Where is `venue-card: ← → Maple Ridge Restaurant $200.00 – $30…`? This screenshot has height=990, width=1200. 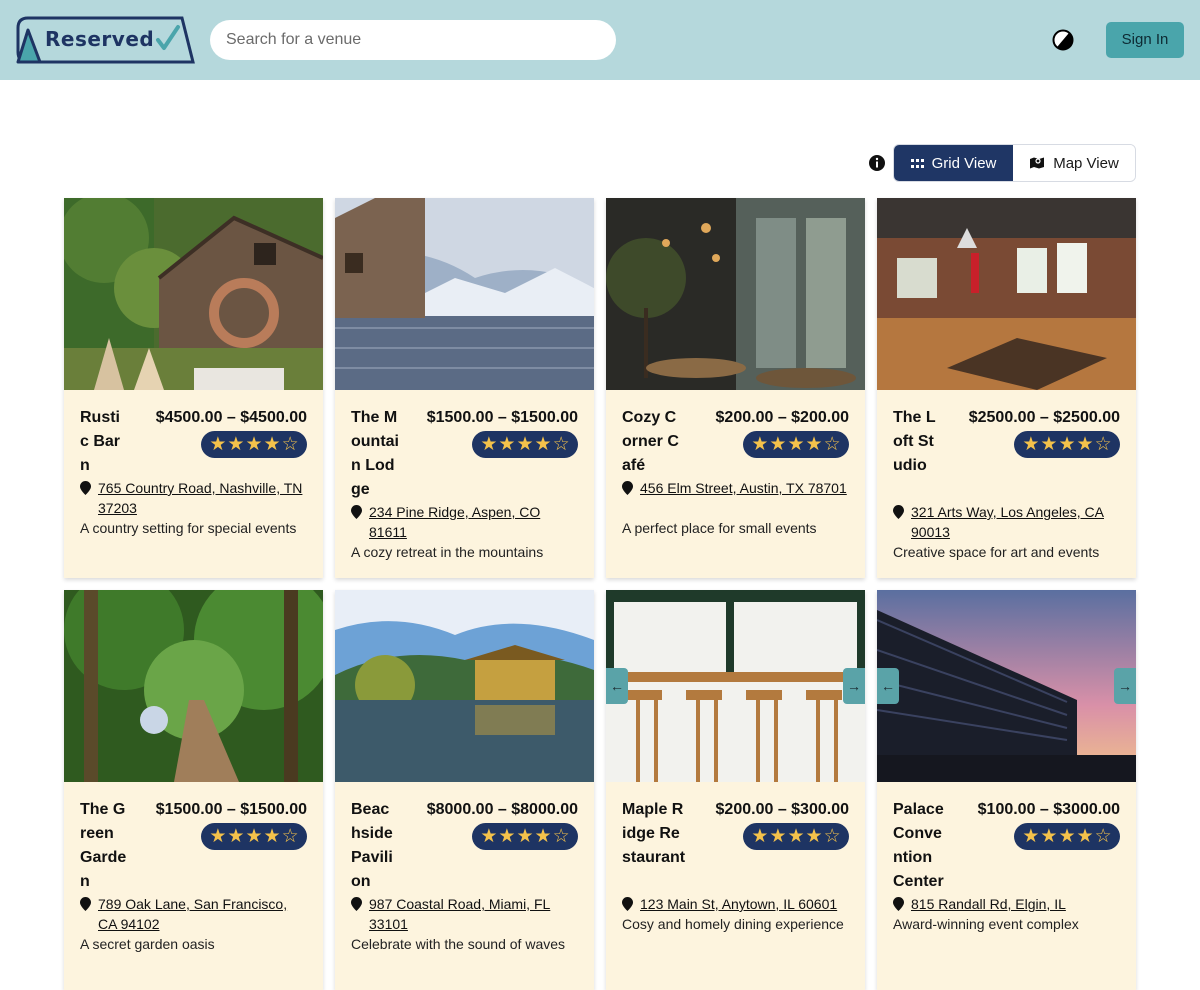
venue-card: ← → Maple Ridge Restaurant $200.00 – $30… is located at coordinates (735, 790).